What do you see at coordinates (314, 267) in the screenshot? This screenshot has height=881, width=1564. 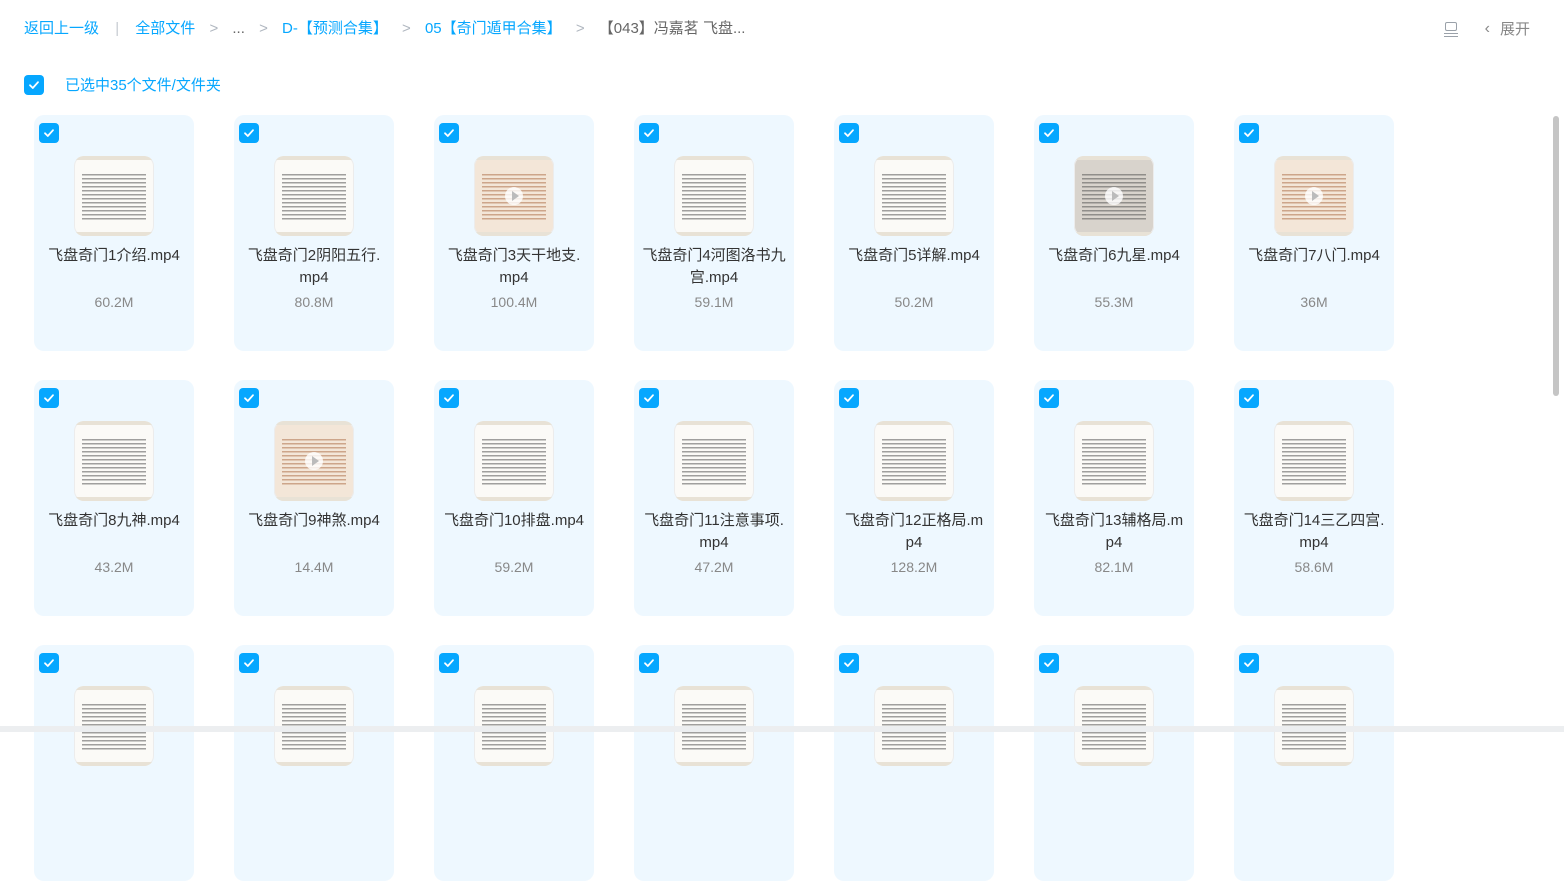 I see `file-name: 飞盘奇门2阴阳五行.mp4` at bounding box center [314, 267].